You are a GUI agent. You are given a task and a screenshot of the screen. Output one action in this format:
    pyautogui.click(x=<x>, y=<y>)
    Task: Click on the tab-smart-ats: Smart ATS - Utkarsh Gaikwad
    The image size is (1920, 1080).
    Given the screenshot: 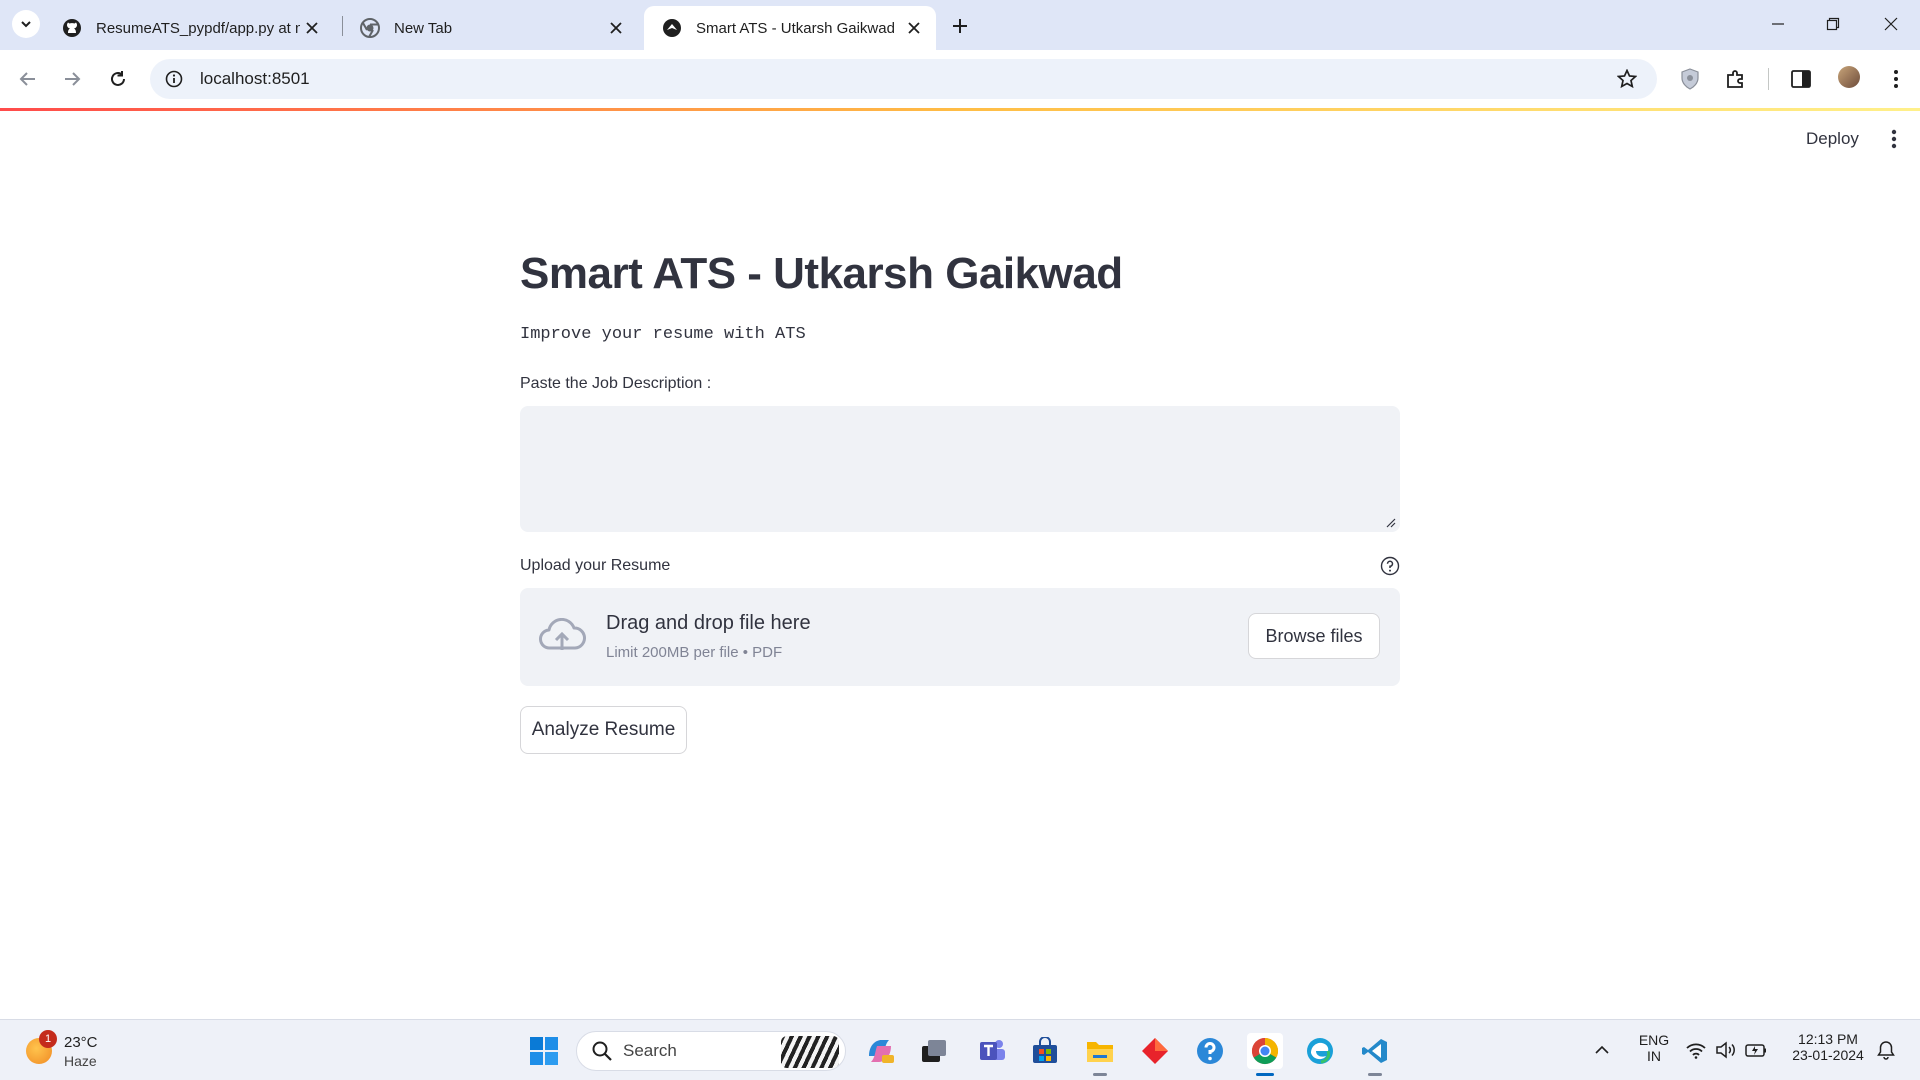 What is the action you would take?
    pyautogui.click(x=790, y=28)
    